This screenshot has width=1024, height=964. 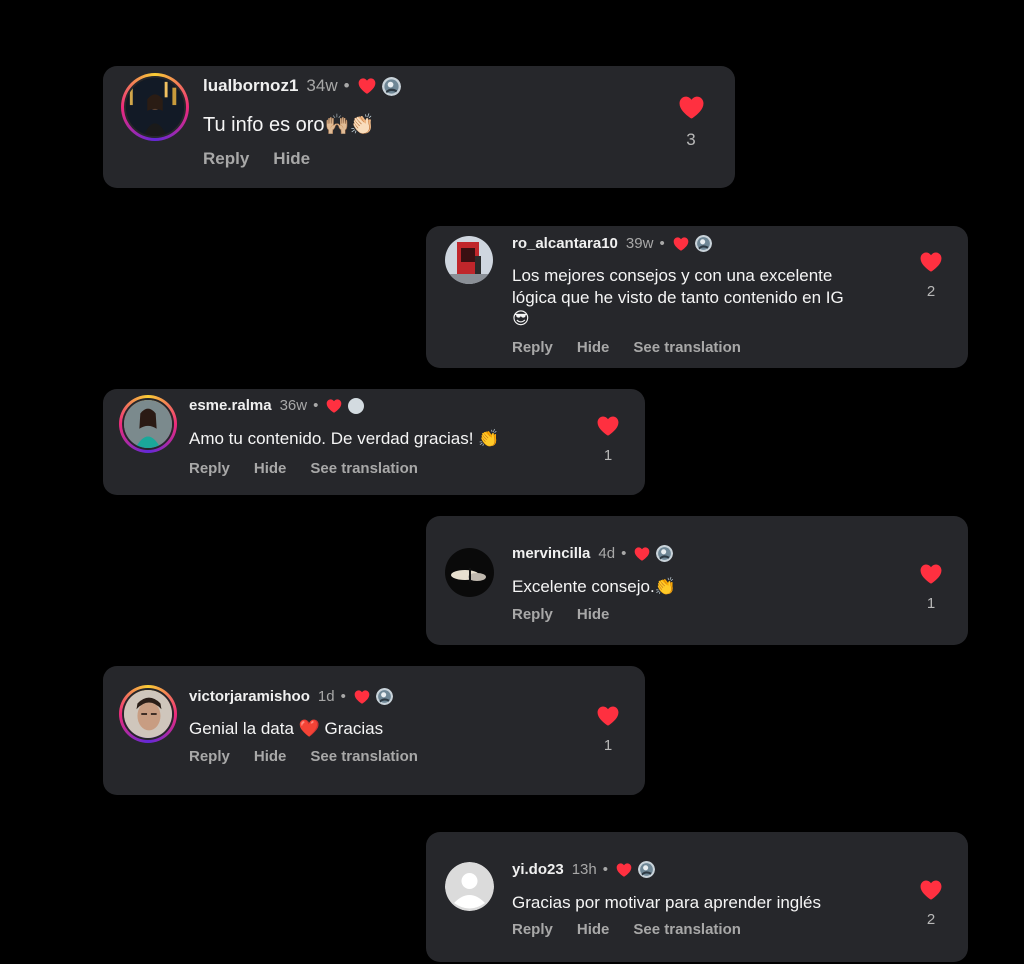 What do you see at coordinates (672, 275) in the screenshot?
I see `comment-text-line: Los mejores consejos y con una excelente` at bounding box center [672, 275].